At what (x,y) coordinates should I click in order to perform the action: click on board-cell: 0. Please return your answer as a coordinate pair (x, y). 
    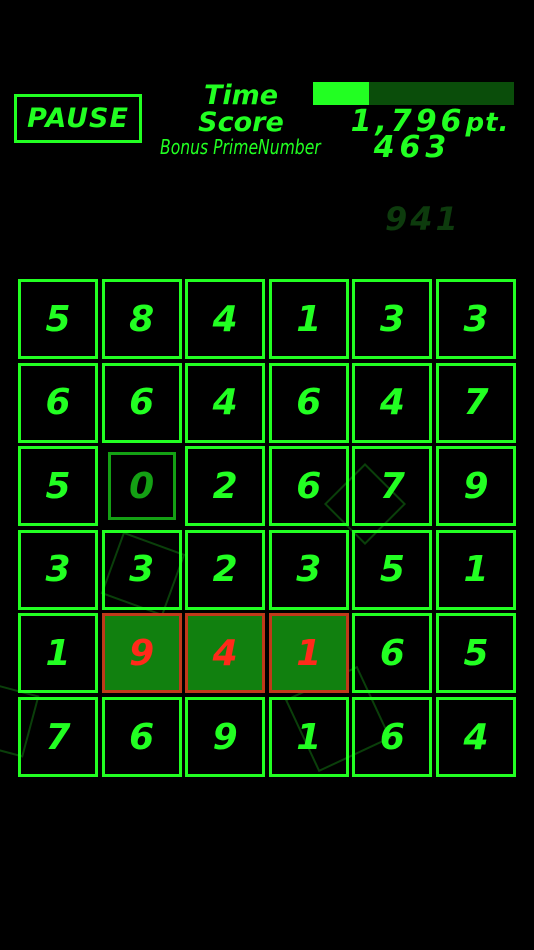
    Looking at the image, I should click on (142, 486).